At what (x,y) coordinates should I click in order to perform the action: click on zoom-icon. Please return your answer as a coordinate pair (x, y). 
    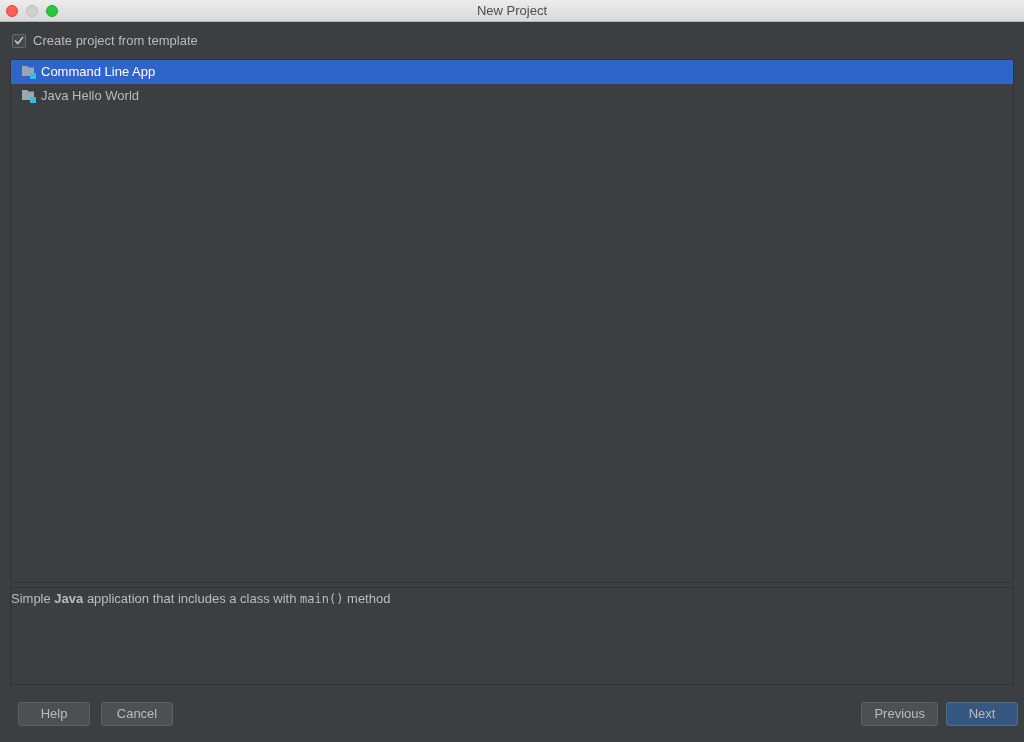
    Looking at the image, I should click on (52, 10).